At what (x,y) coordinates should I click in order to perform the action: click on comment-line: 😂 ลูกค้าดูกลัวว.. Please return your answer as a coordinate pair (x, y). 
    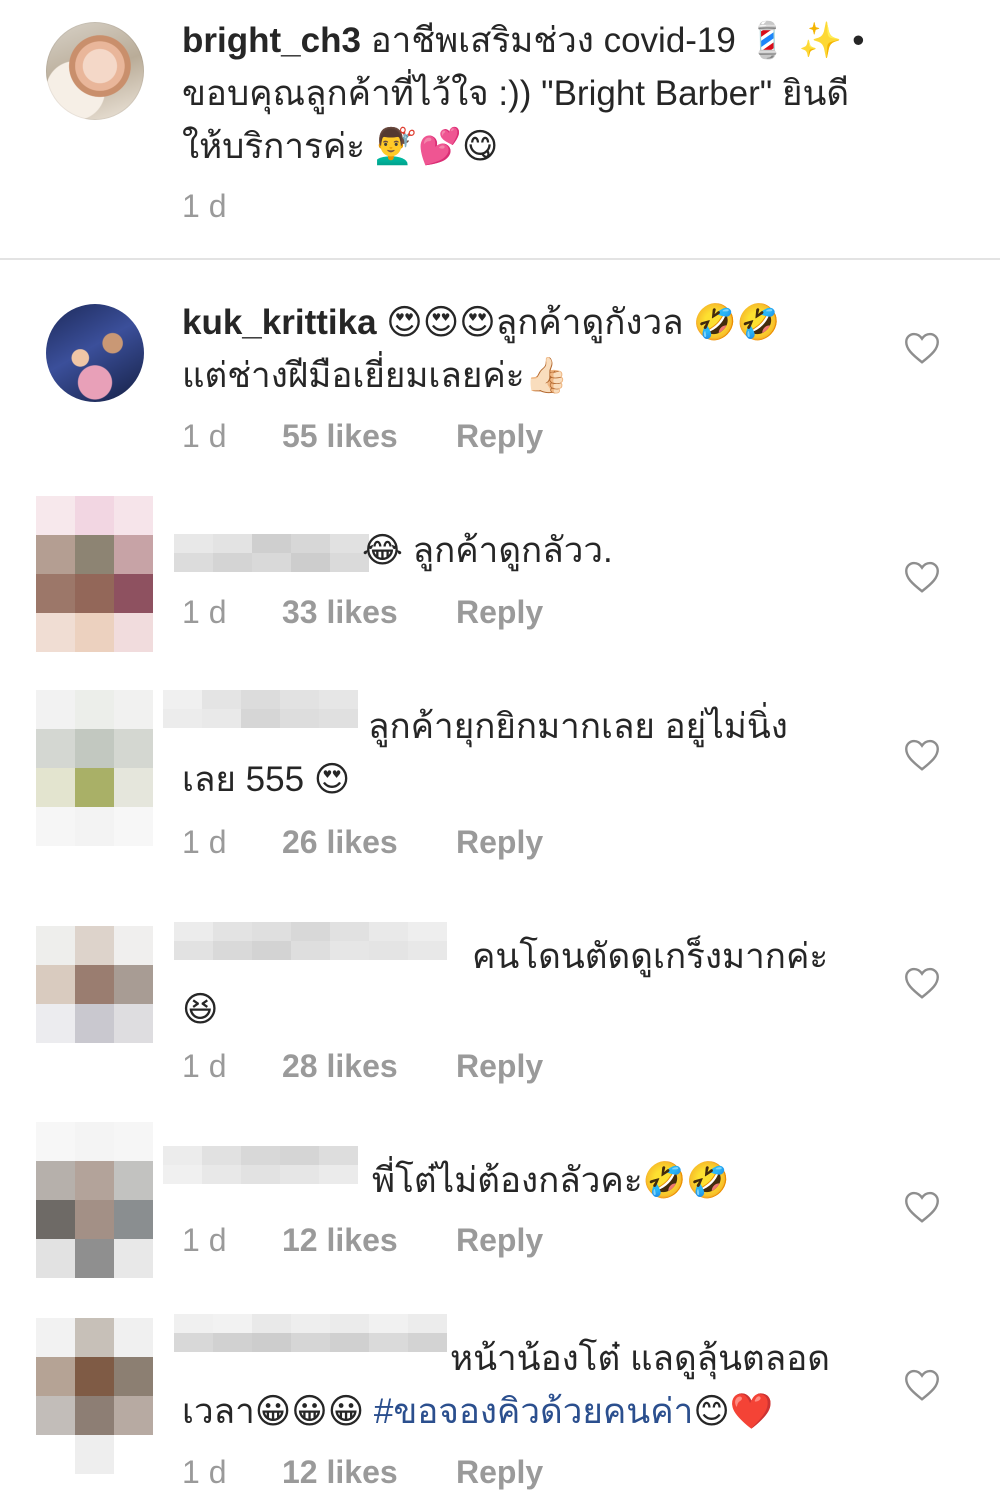
    Looking at the image, I should click on (487, 550).